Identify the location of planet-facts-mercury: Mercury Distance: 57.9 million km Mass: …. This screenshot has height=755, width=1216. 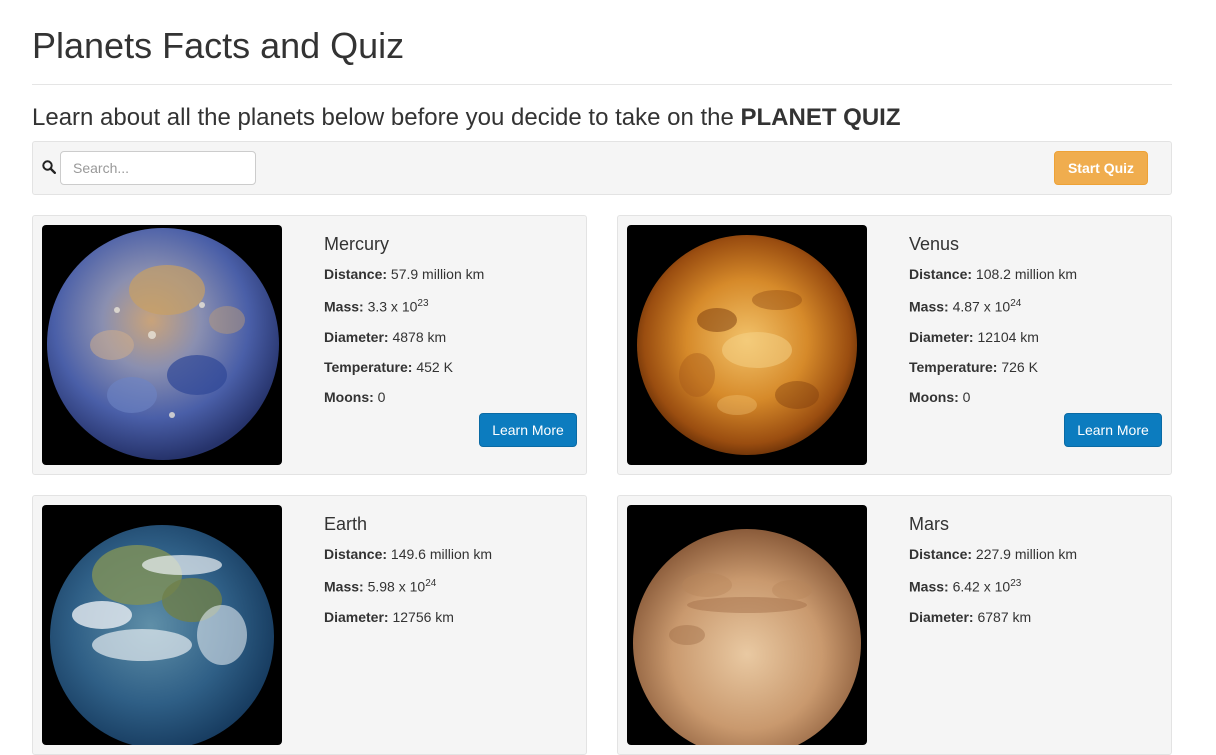
(449, 324).